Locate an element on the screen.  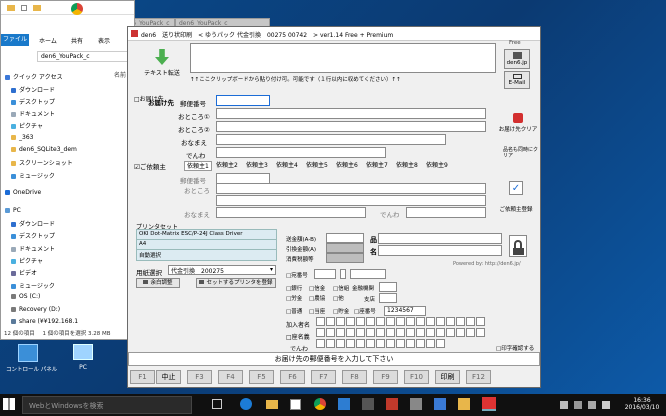
fkey-f4: F4 is located at coordinates (230, 377).